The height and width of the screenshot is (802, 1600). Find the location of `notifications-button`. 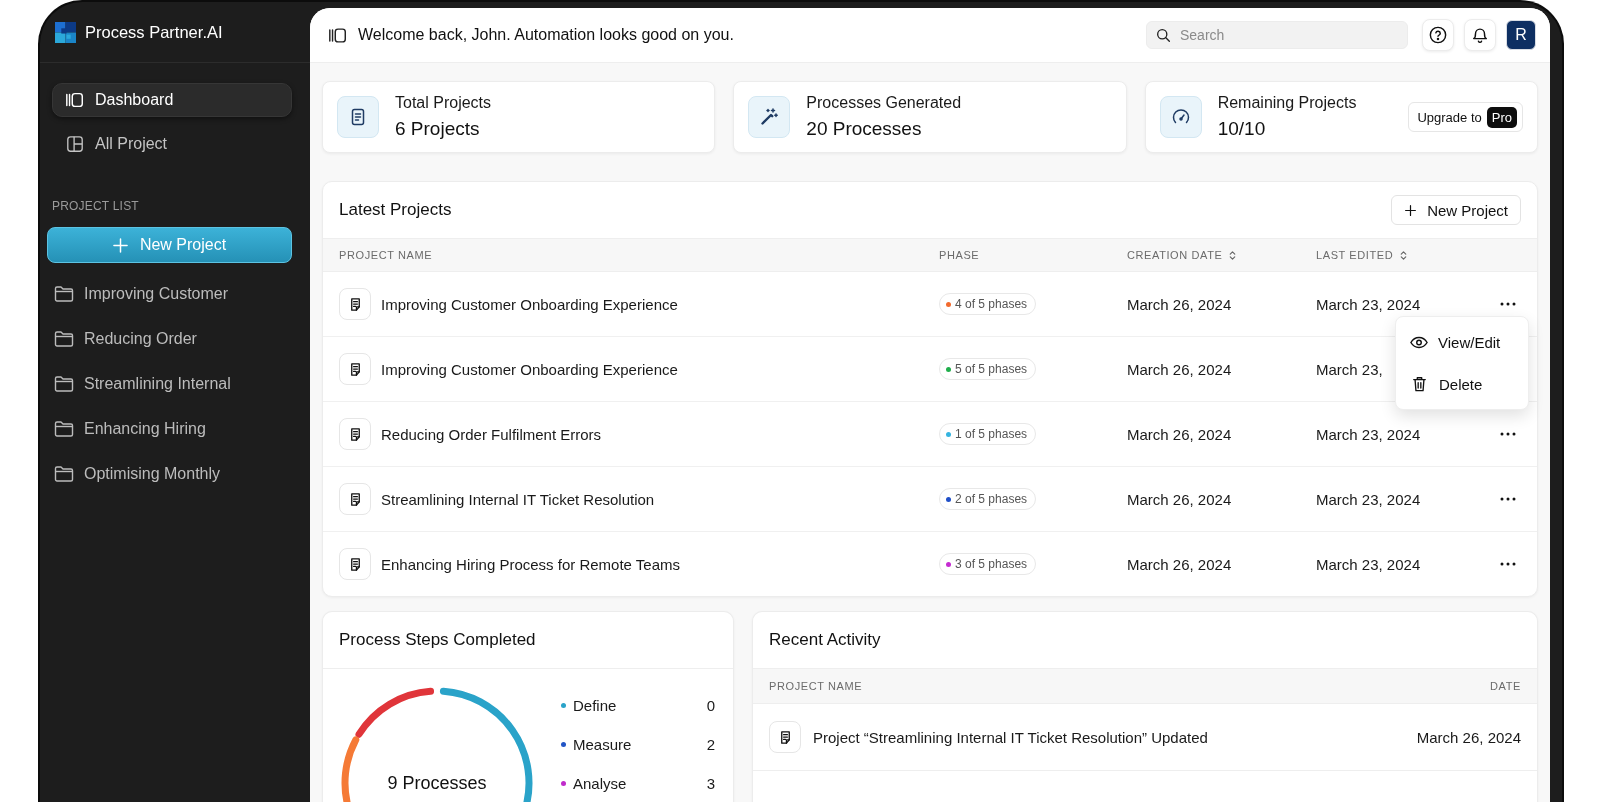

notifications-button is located at coordinates (1480, 35).